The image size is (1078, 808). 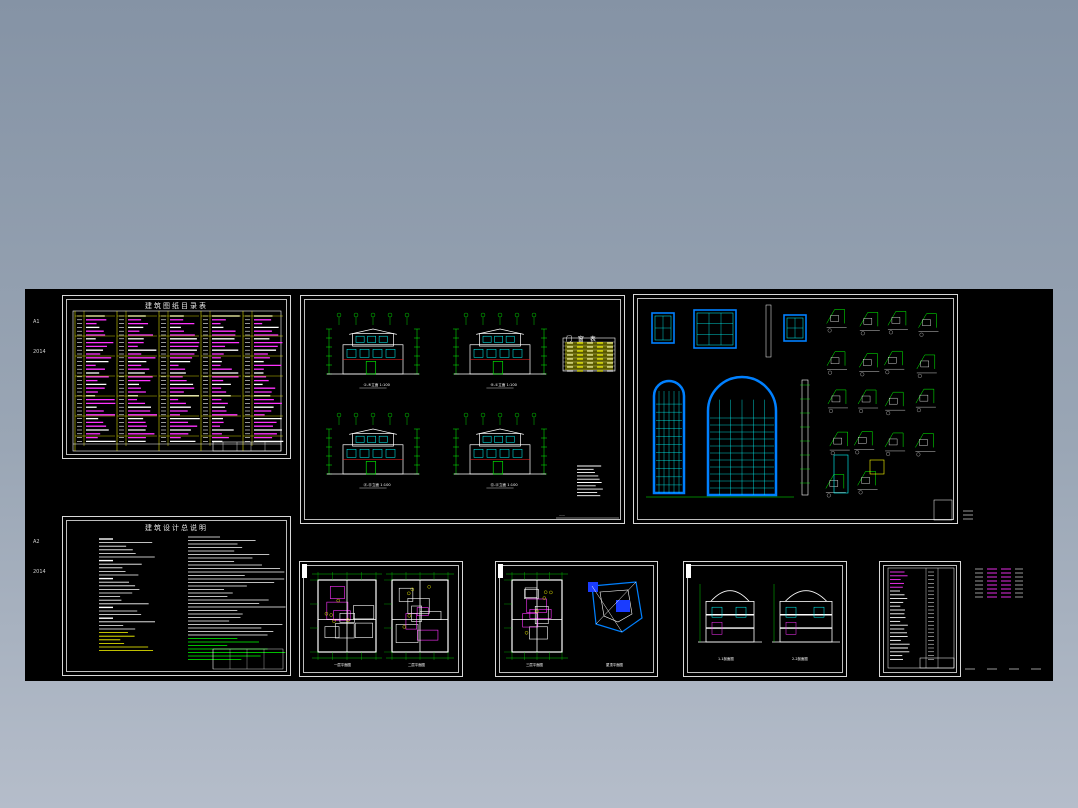 What do you see at coordinates (570, 615) in the screenshot?
I see `floor-plan-drawings: 三层平面图 屋顶平面图` at bounding box center [570, 615].